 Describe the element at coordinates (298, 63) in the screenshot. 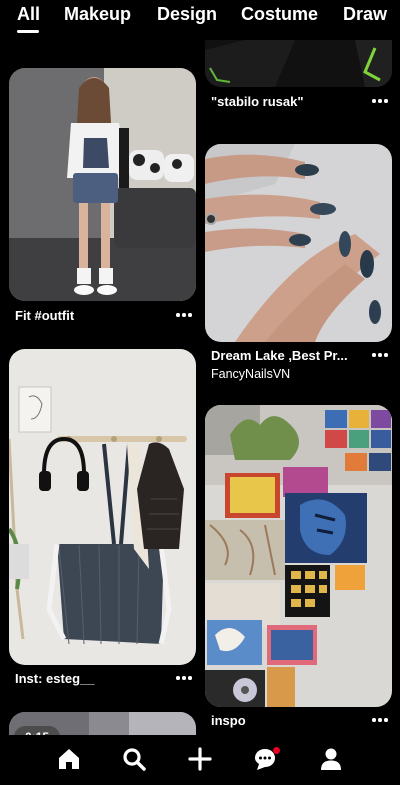

I see `pin-image-stabilo` at that location.